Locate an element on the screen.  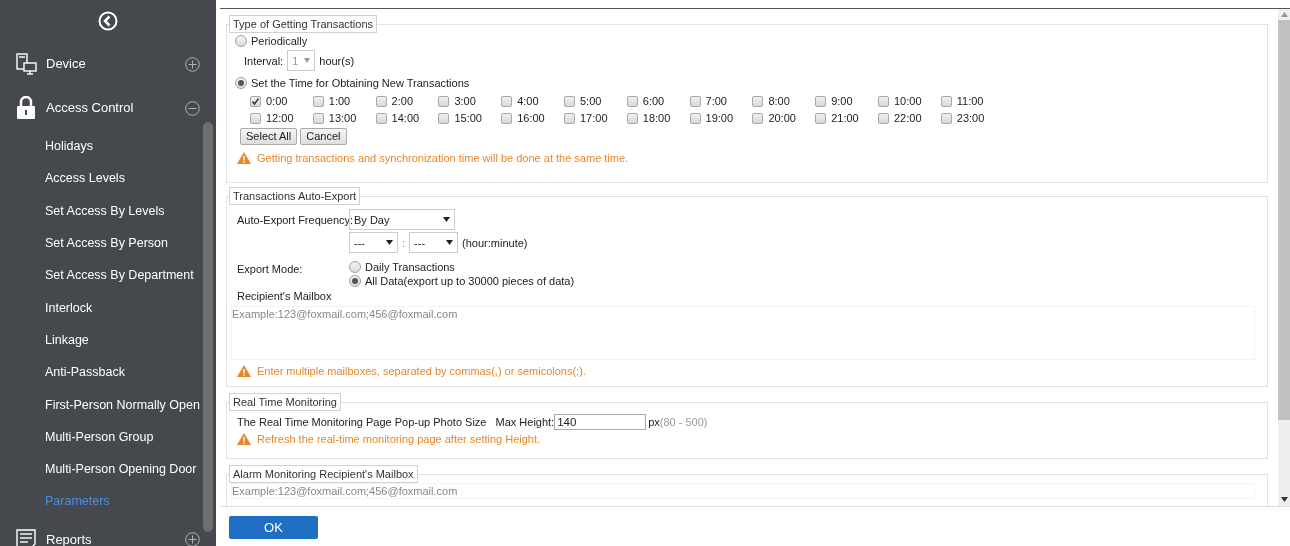
hour-label: 22:00 is located at coordinates (907, 118).